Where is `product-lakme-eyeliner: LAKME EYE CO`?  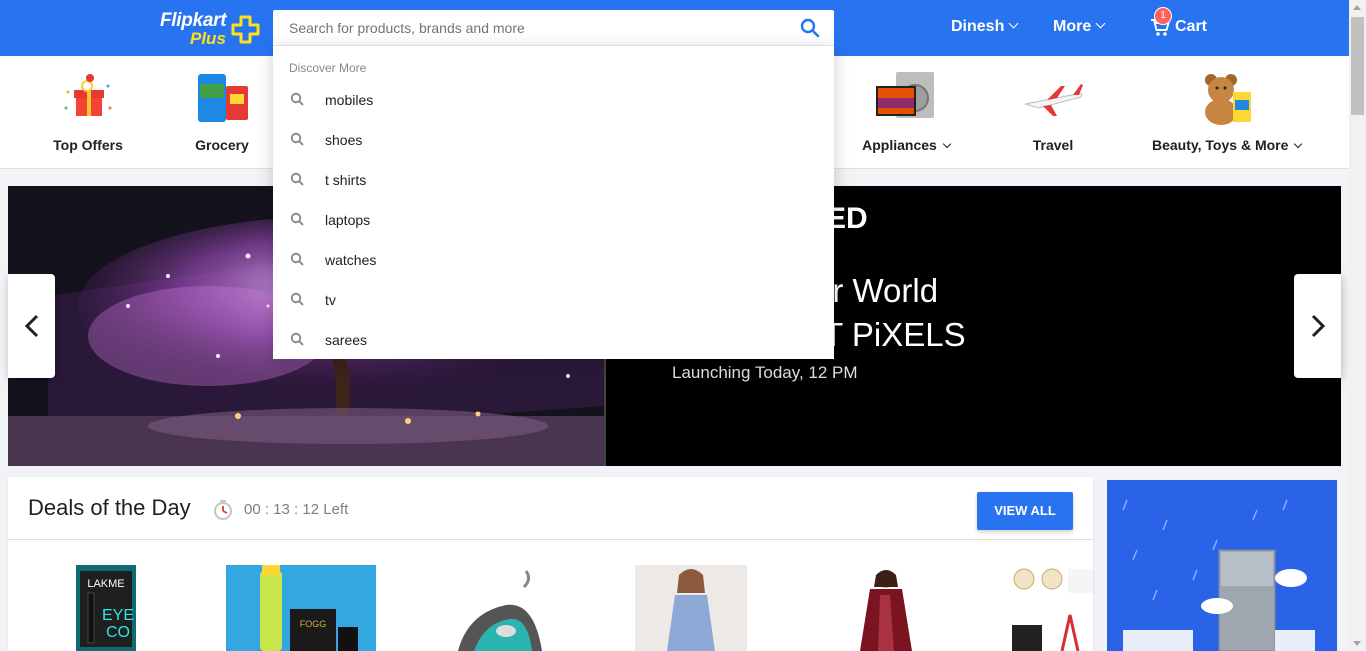 product-lakme-eyeliner: LAKME EYE CO is located at coordinates (106, 608).